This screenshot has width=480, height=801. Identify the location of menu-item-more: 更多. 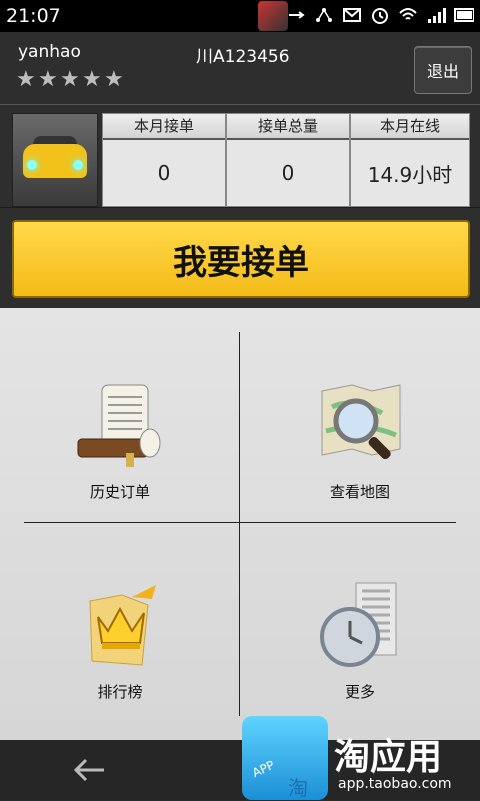
(360, 617).